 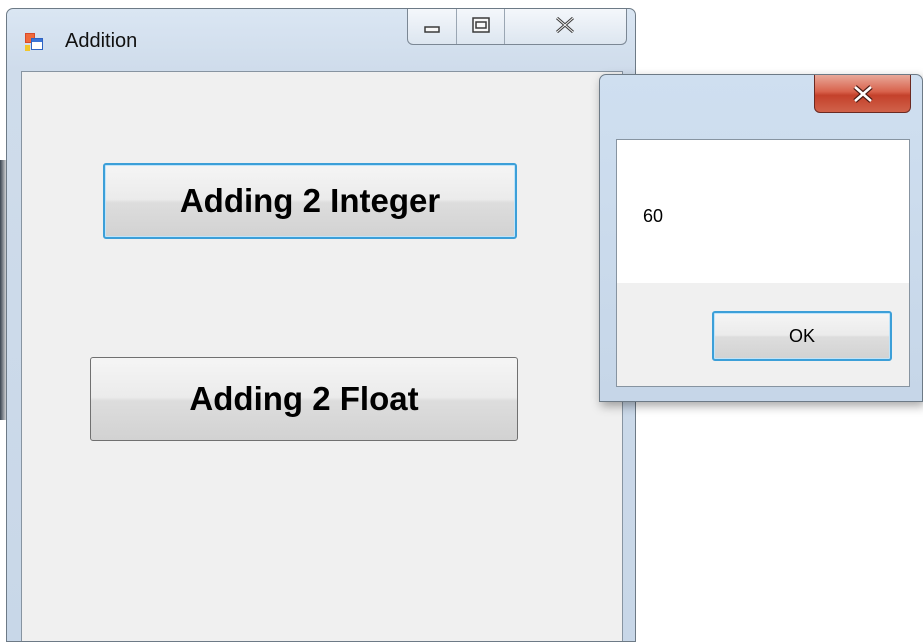 I want to click on window-title: Addition, so click(x=101, y=41).